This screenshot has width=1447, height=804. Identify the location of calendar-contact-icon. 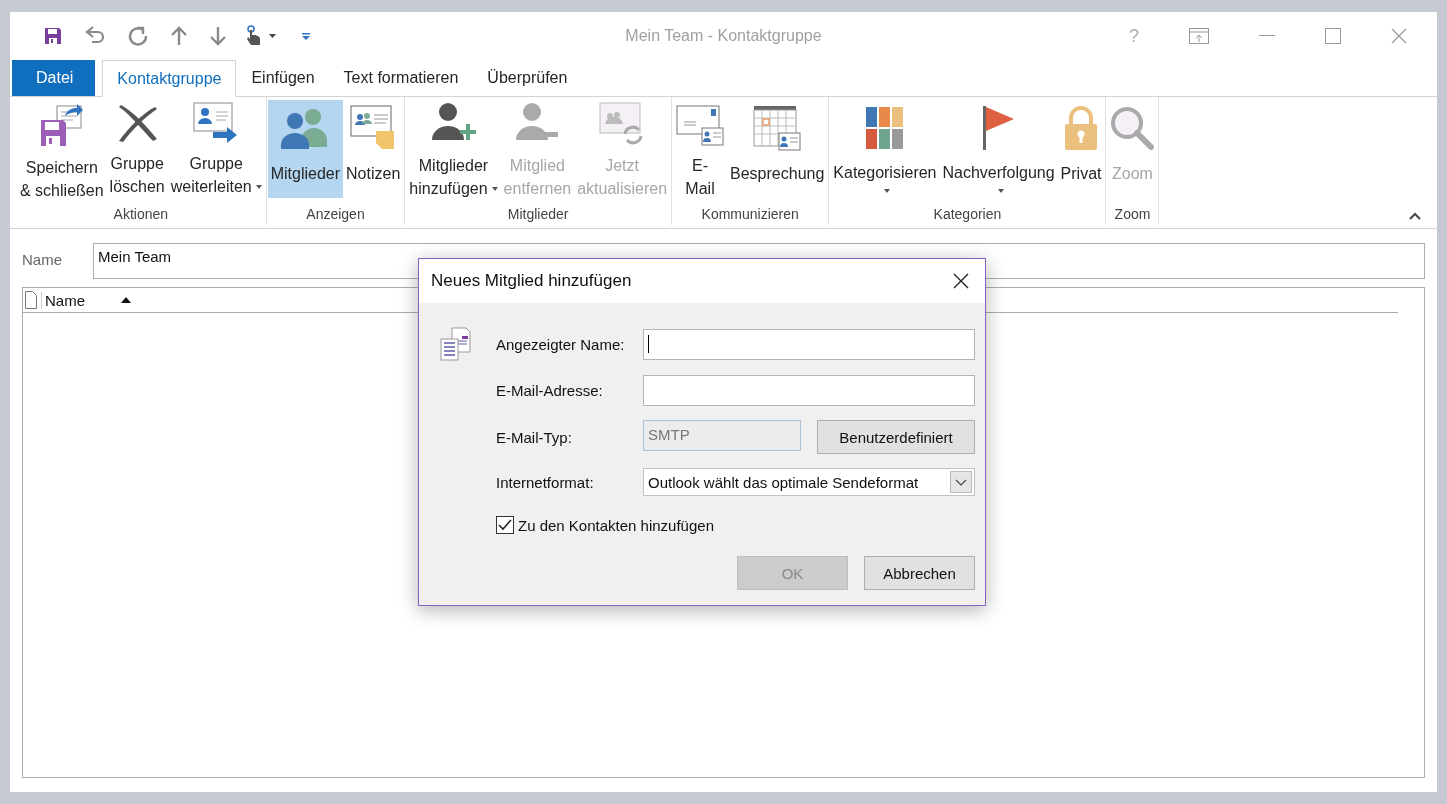
(777, 128).